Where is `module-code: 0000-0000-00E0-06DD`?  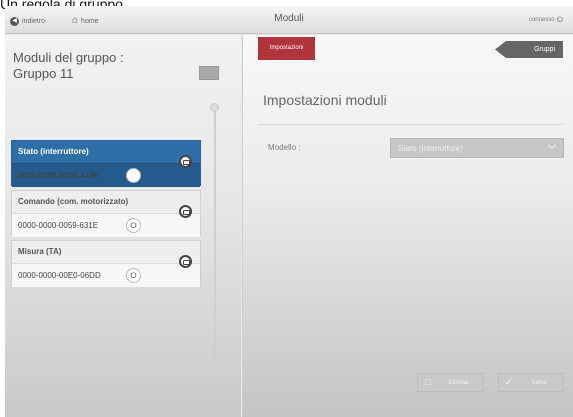 module-code: 0000-0000-00E0-06DD is located at coordinates (59, 275).